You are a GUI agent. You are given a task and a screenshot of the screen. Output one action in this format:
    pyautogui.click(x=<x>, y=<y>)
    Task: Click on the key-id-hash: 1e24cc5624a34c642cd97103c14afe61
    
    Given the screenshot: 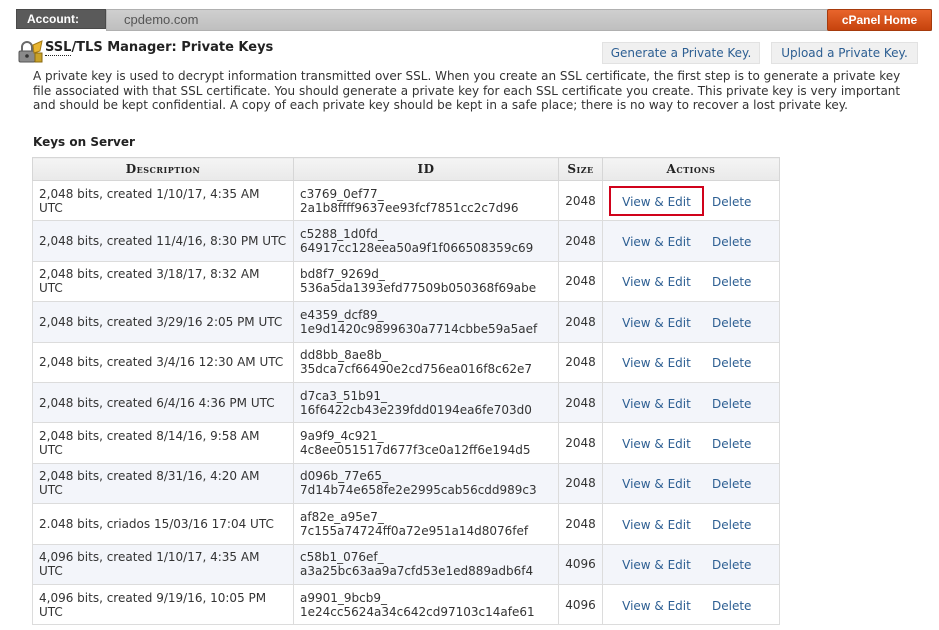 What is the action you would take?
    pyautogui.click(x=417, y=611)
    